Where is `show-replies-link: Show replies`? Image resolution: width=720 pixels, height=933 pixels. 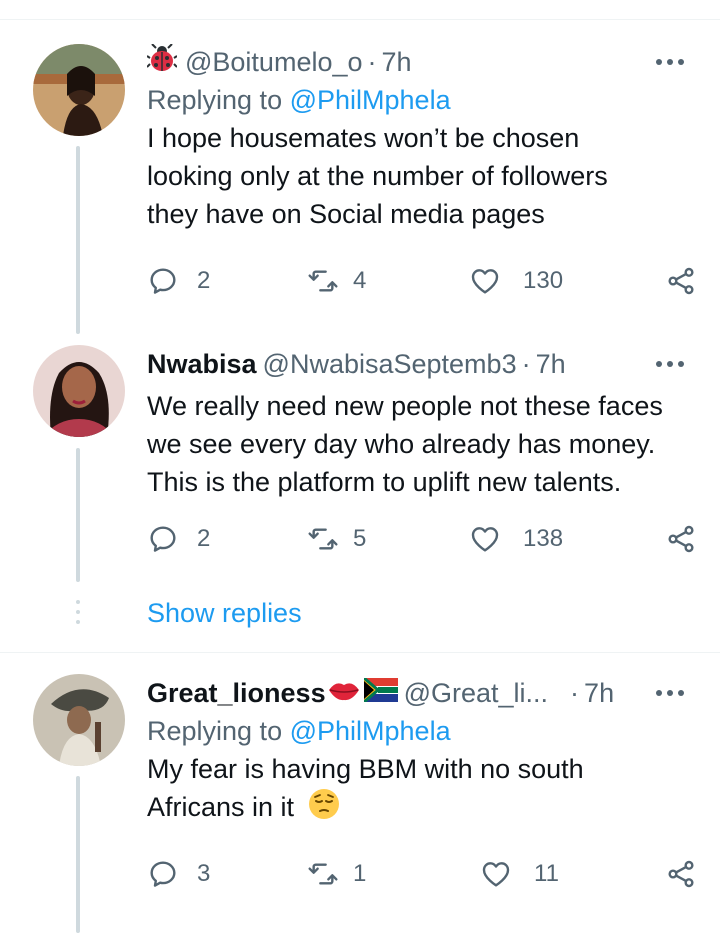 show-replies-link: Show replies is located at coordinates (224, 613).